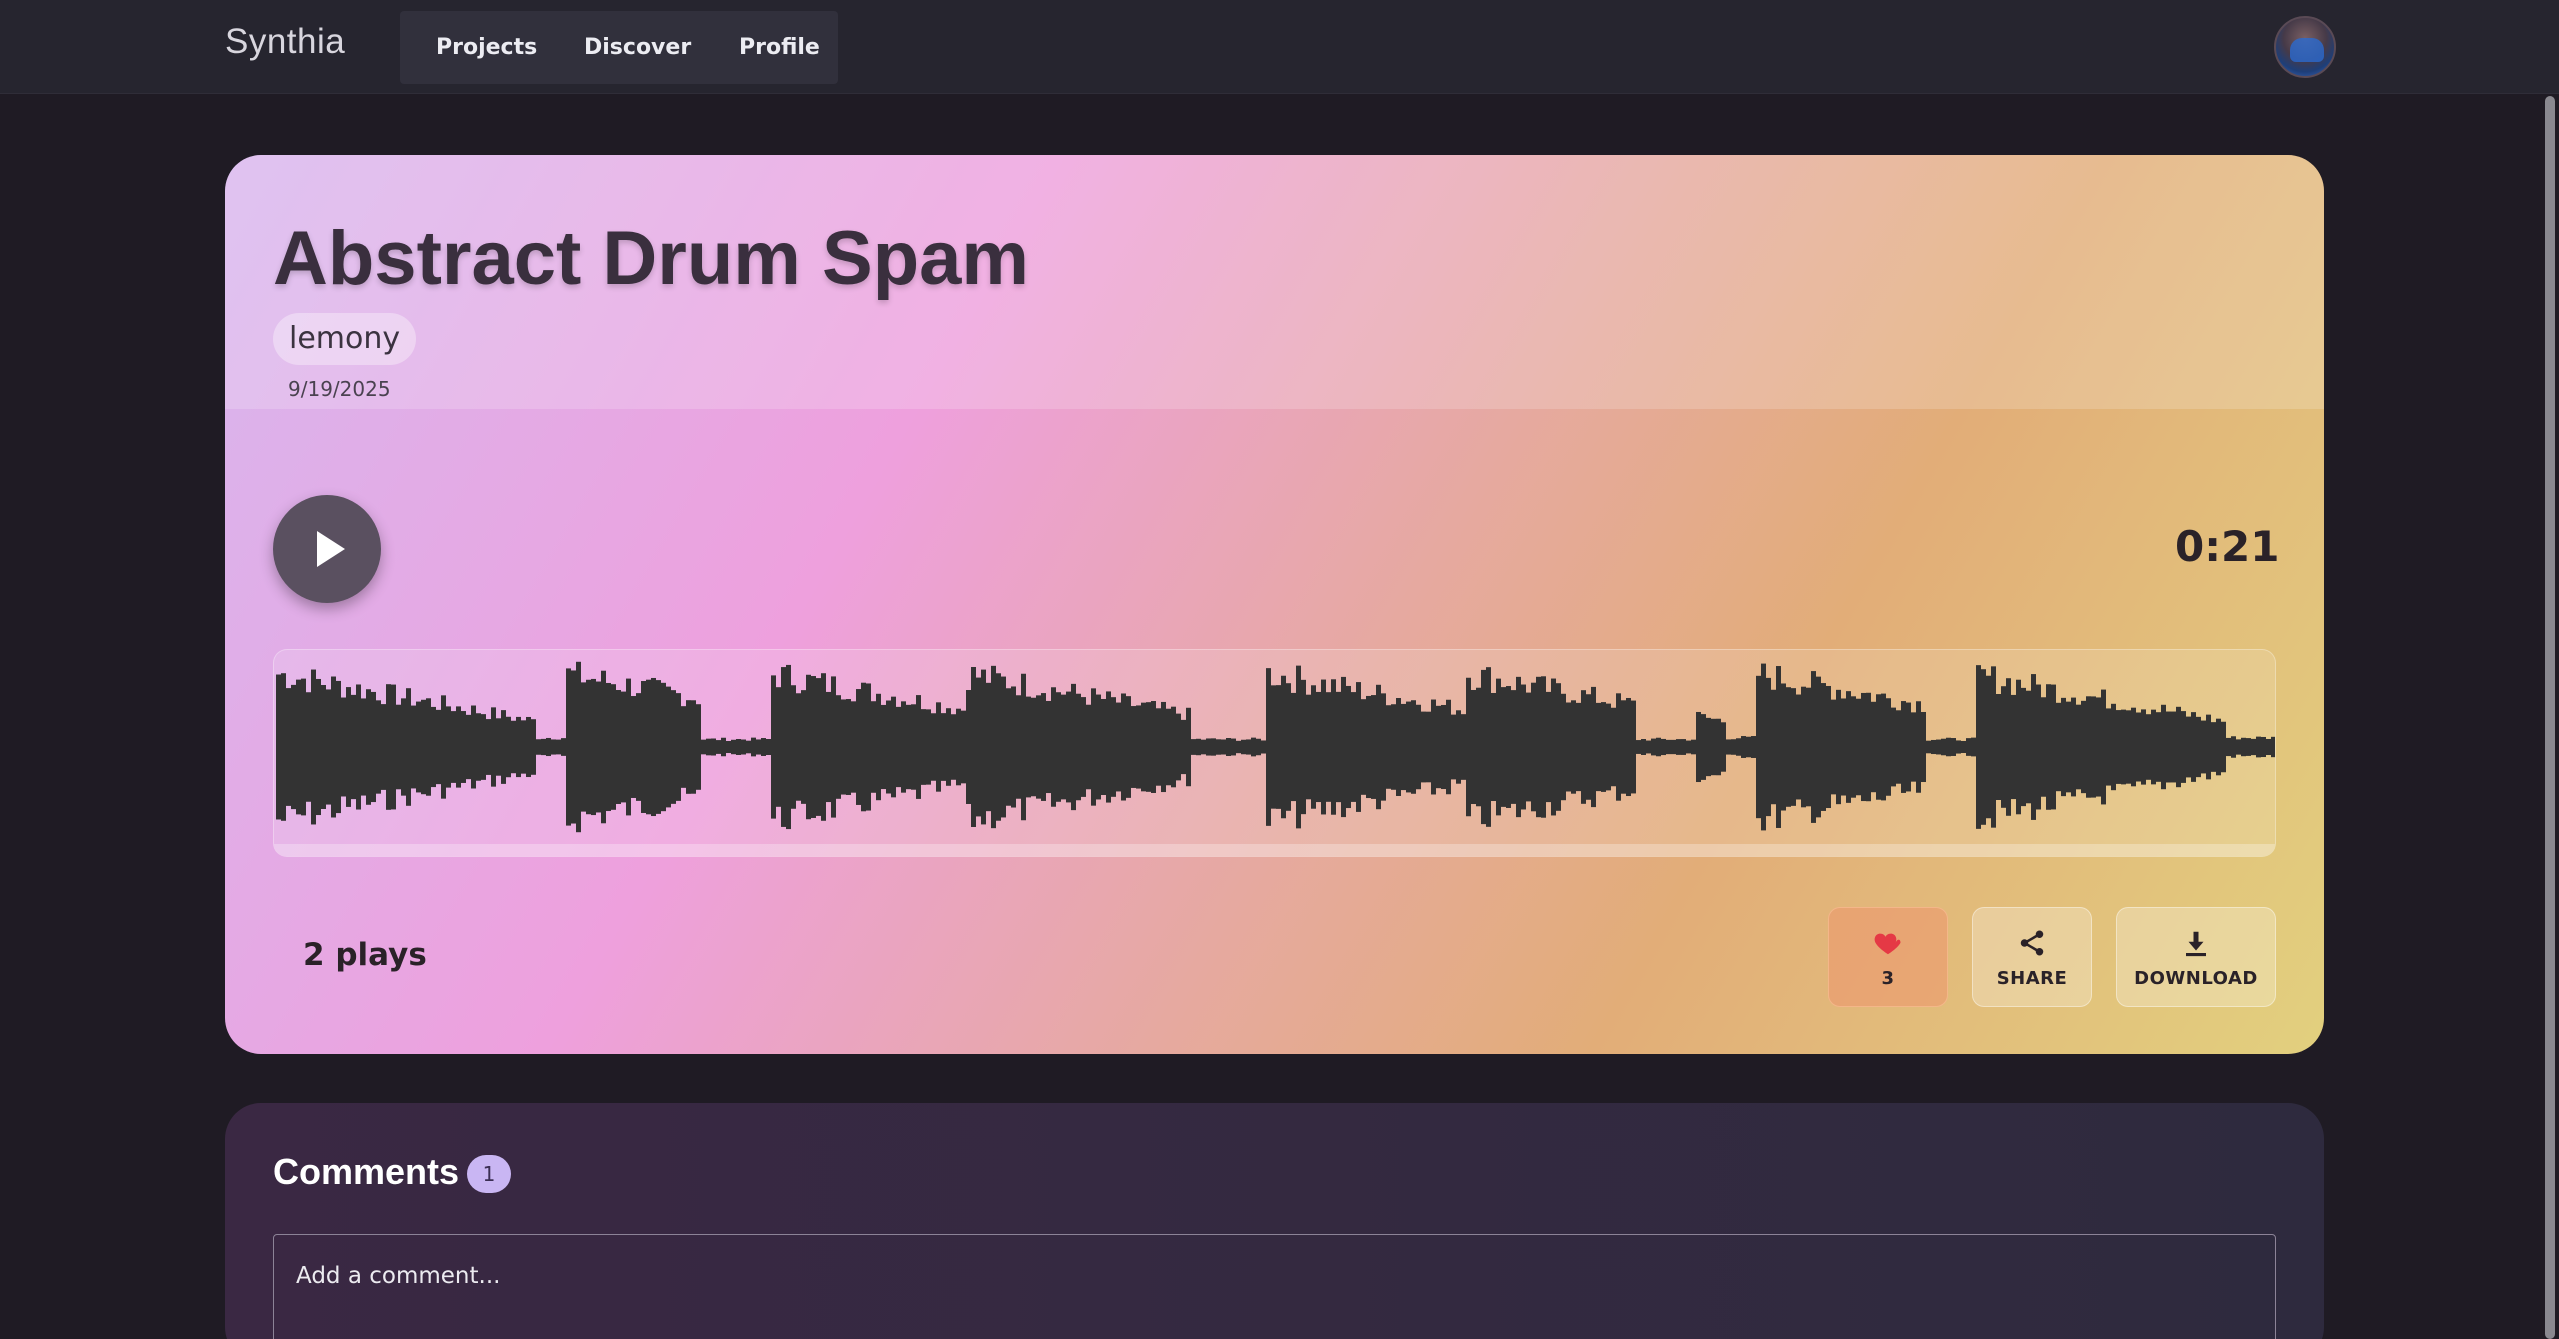  What do you see at coordinates (2196, 978) in the screenshot?
I see `download-label: DOWNLOAD` at bounding box center [2196, 978].